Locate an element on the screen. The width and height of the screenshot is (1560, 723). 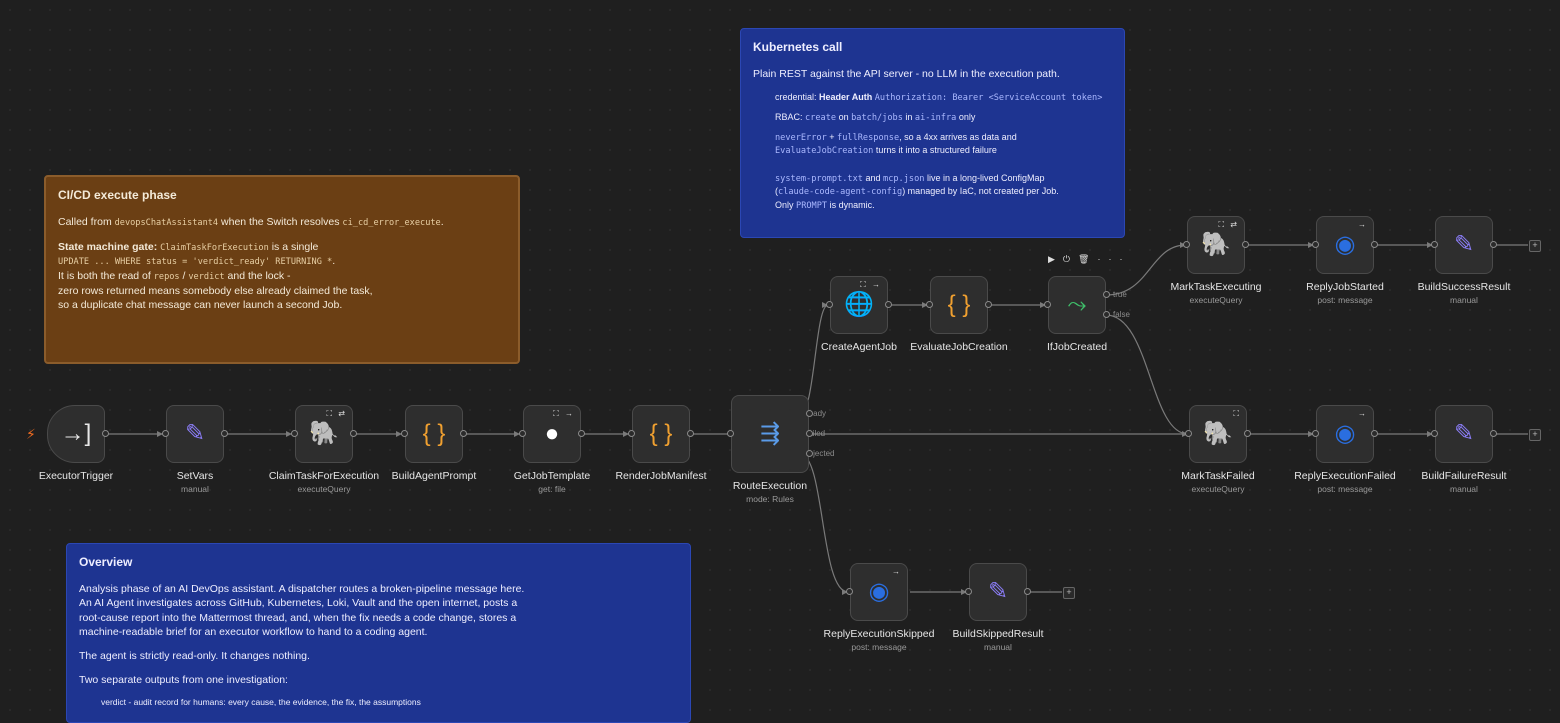
if-branch-icon: ⤳ is located at coordinates (1077, 304).